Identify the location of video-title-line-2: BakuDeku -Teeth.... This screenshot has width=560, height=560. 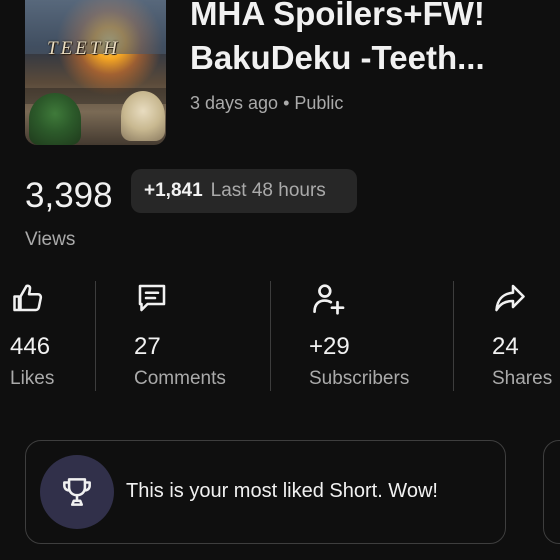
(337, 57).